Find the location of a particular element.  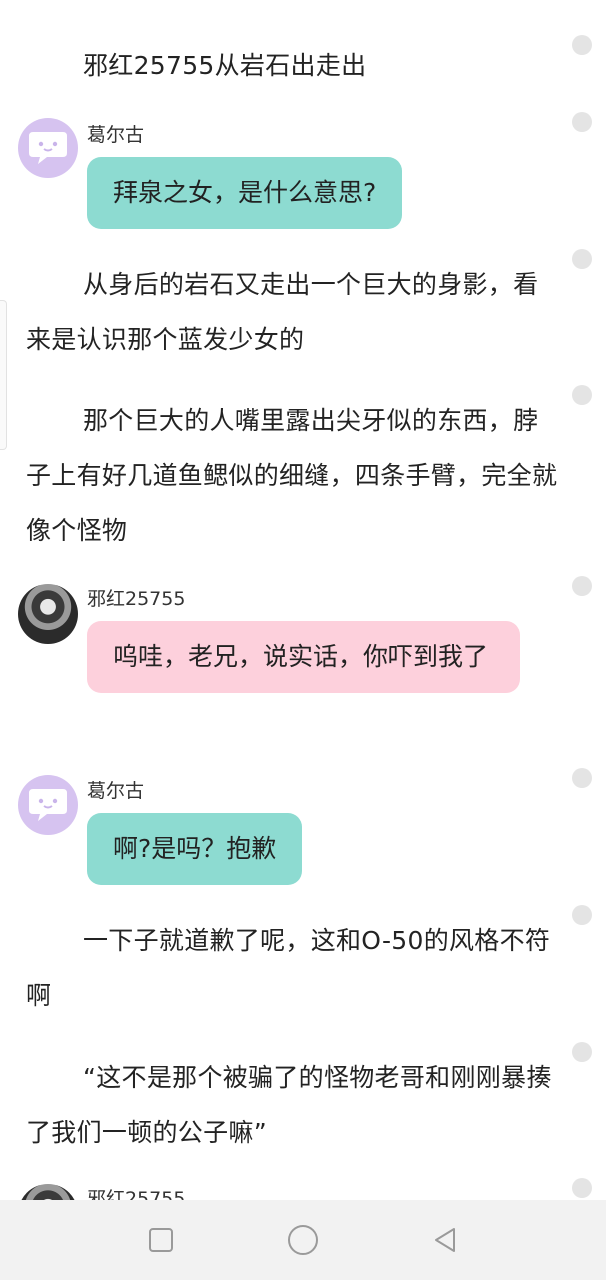

narration-paragraph: 邪红25755从岩石出走出 is located at coordinates (225, 65).